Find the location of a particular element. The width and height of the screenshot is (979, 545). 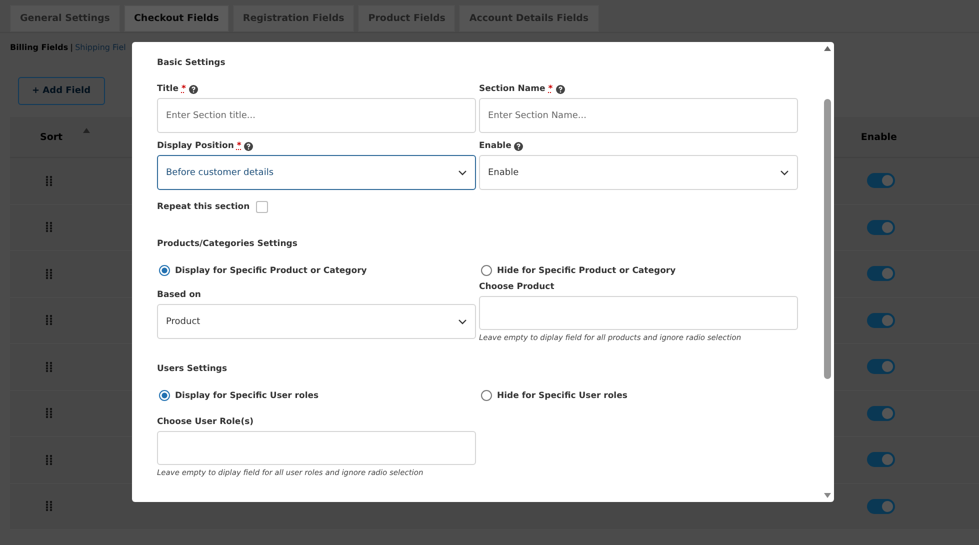

radio-option: Hide for Specific User roles is located at coordinates (640, 395).